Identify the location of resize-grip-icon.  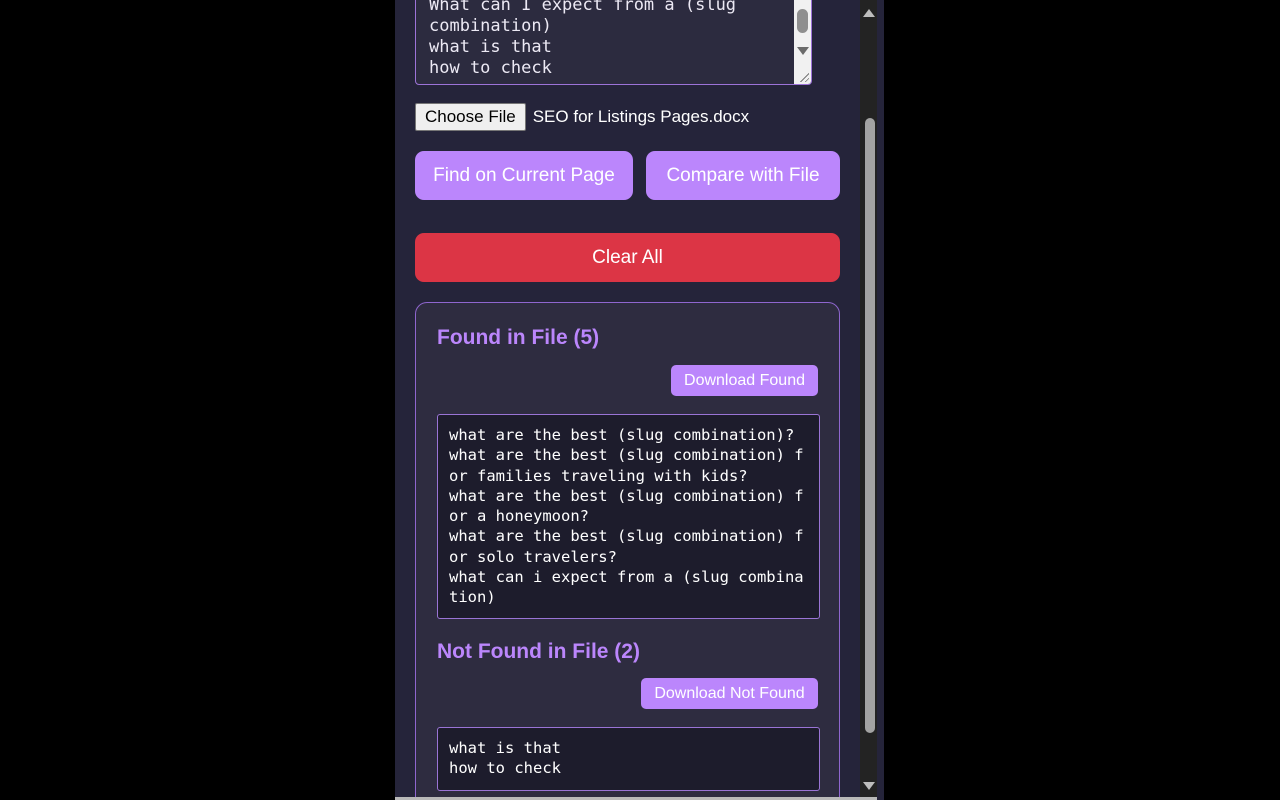
(804, 77).